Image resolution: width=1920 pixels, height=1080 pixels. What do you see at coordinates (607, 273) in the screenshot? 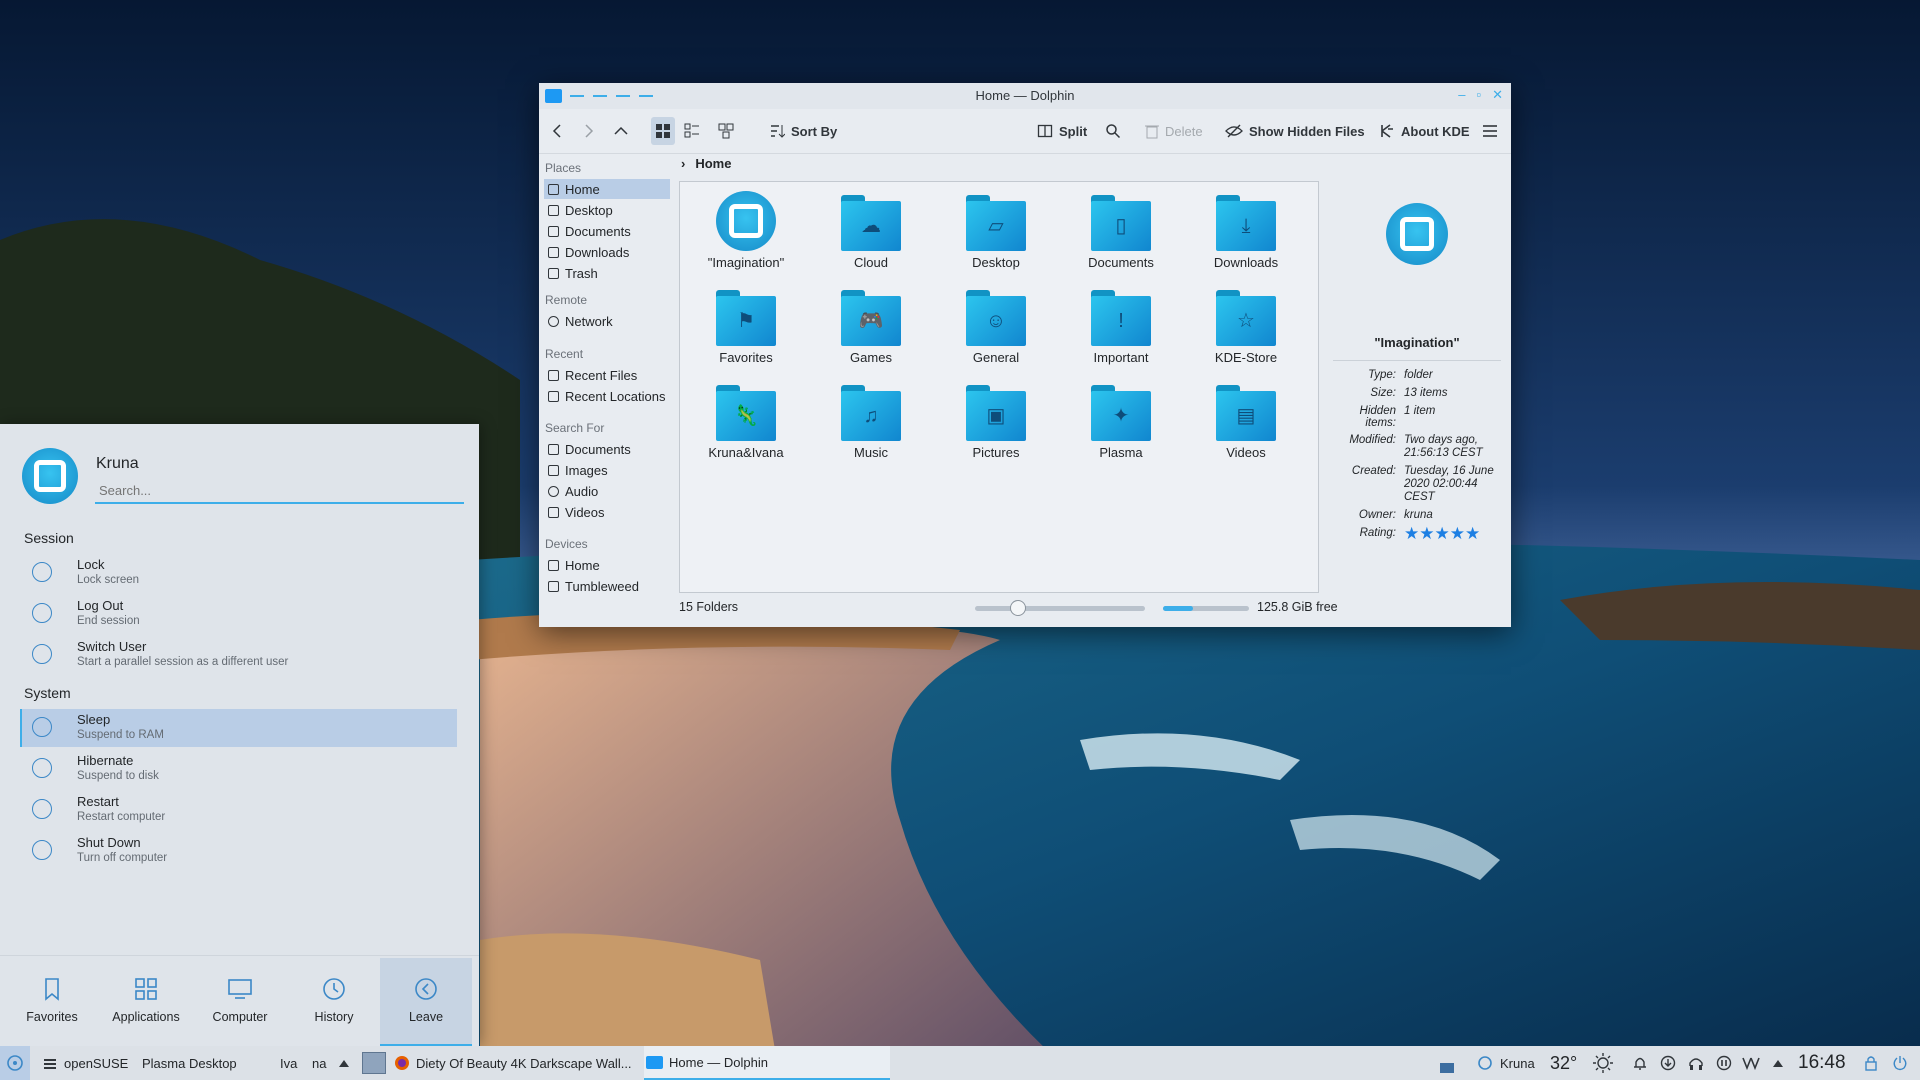
I see `places-item-trash: Trash` at bounding box center [607, 273].